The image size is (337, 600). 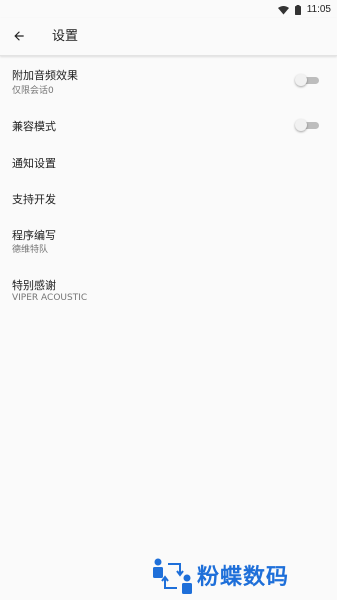 I want to click on battery-icon, so click(x=297, y=9).